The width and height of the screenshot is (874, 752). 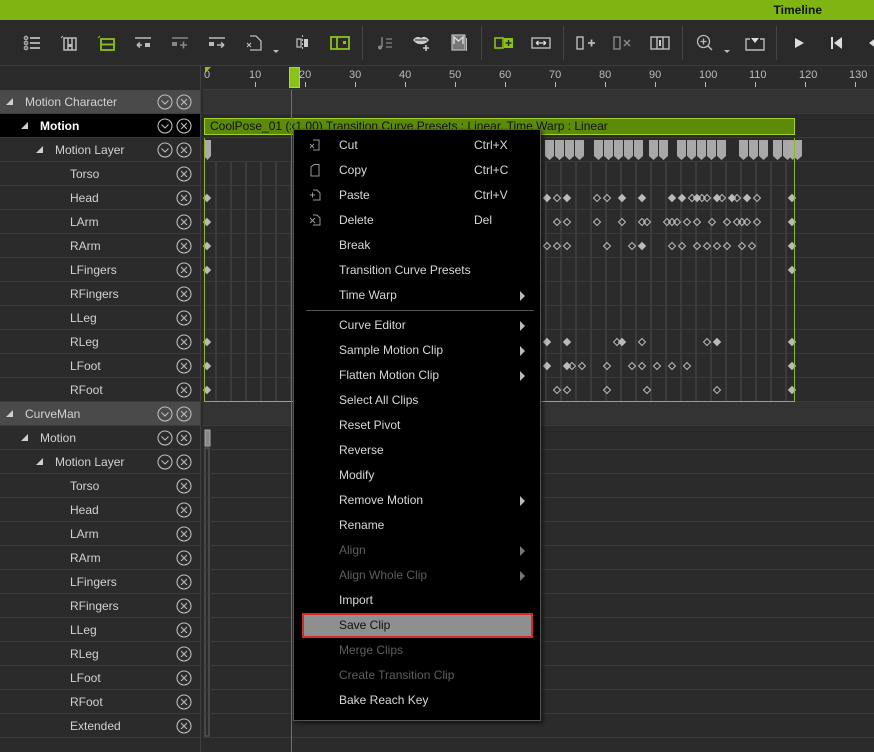 I want to click on expand-tracks-right-icon, so click(x=217, y=43).